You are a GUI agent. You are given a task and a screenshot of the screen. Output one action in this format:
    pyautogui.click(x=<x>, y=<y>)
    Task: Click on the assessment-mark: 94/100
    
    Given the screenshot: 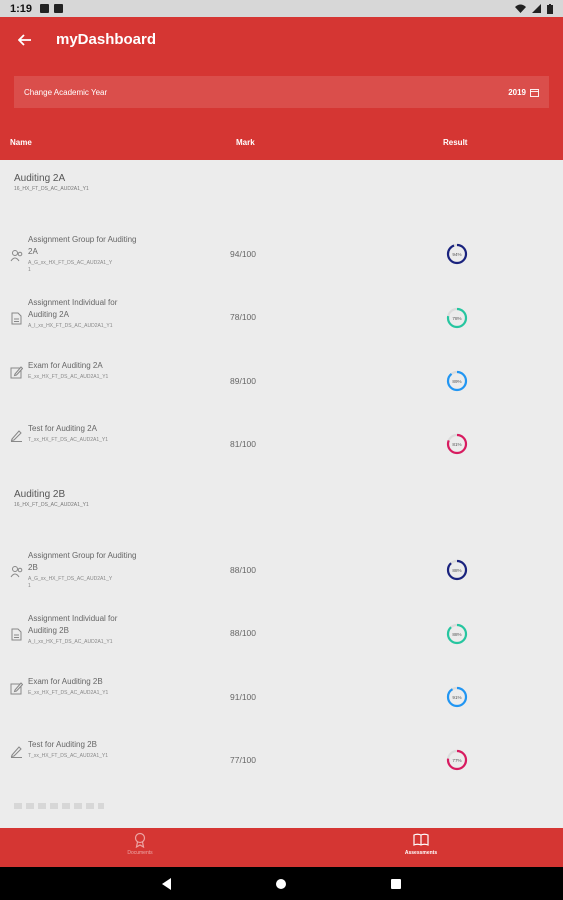 What is the action you would take?
    pyautogui.click(x=243, y=254)
    